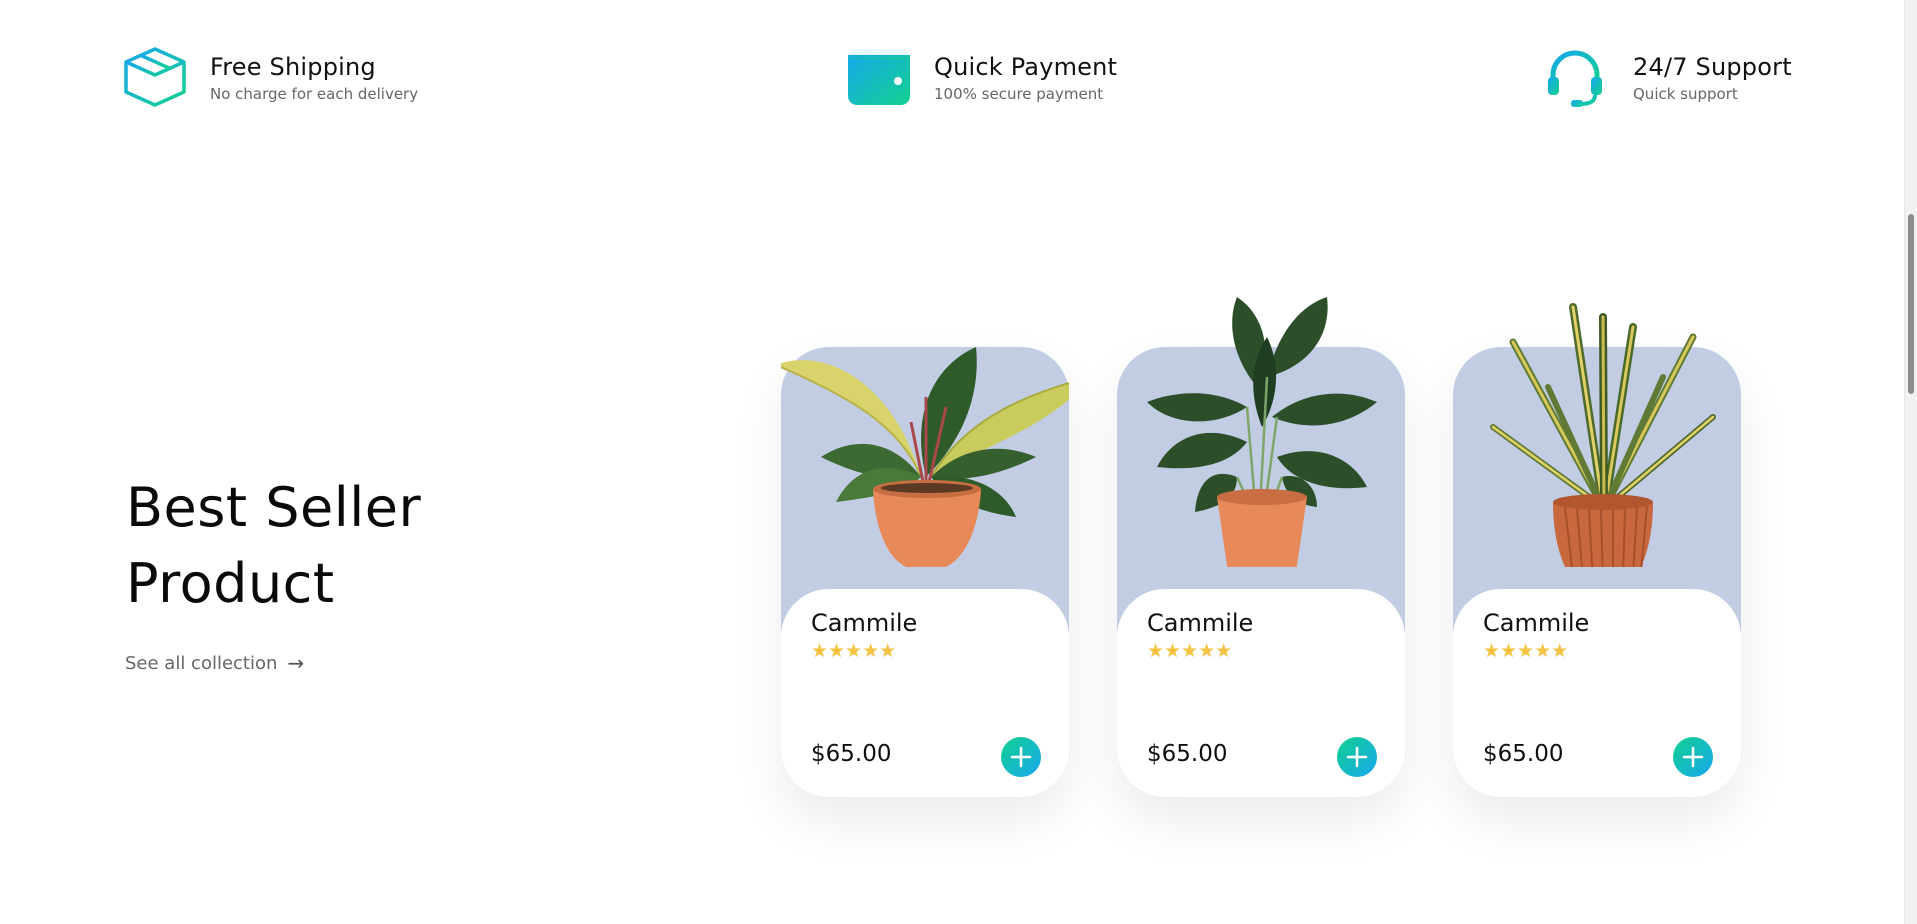  I want to click on feature-subtitle: No charge for each delivery, so click(314, 93).